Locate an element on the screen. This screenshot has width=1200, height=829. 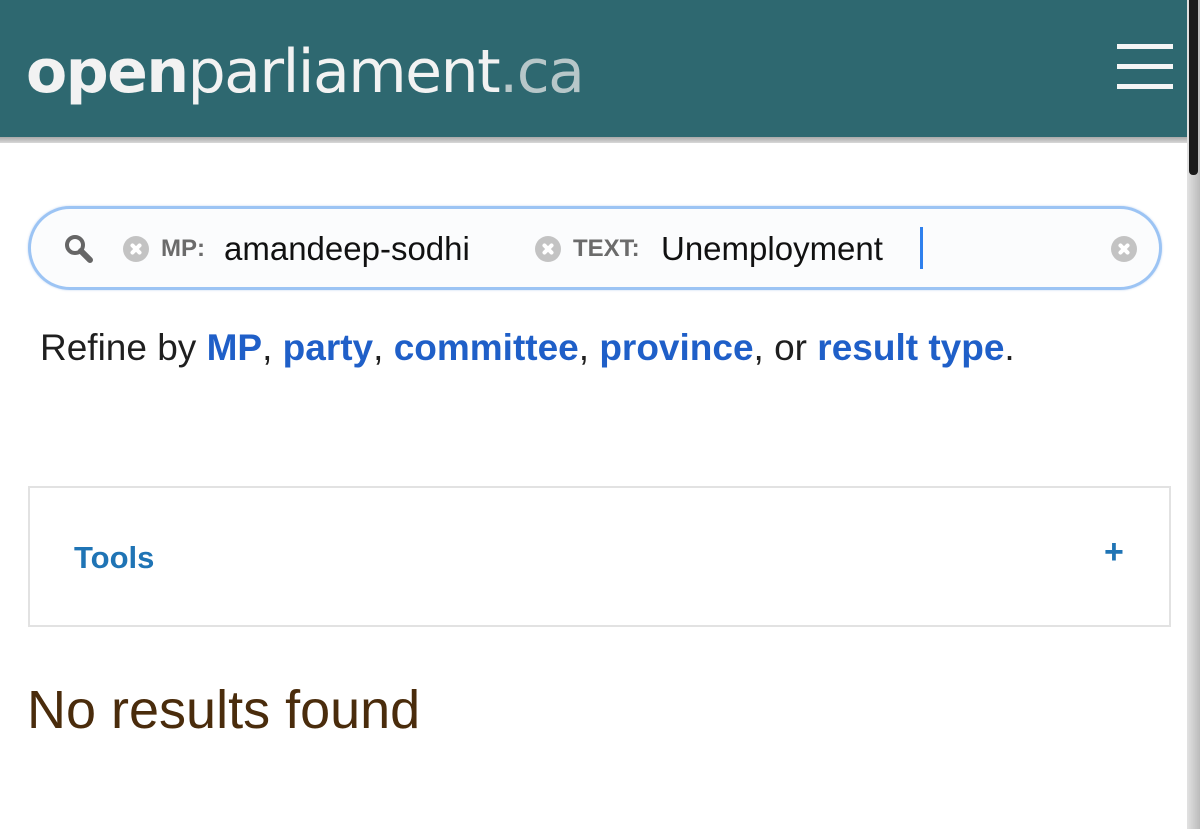
refine-province-link: province is located at coordinates (676, 347).